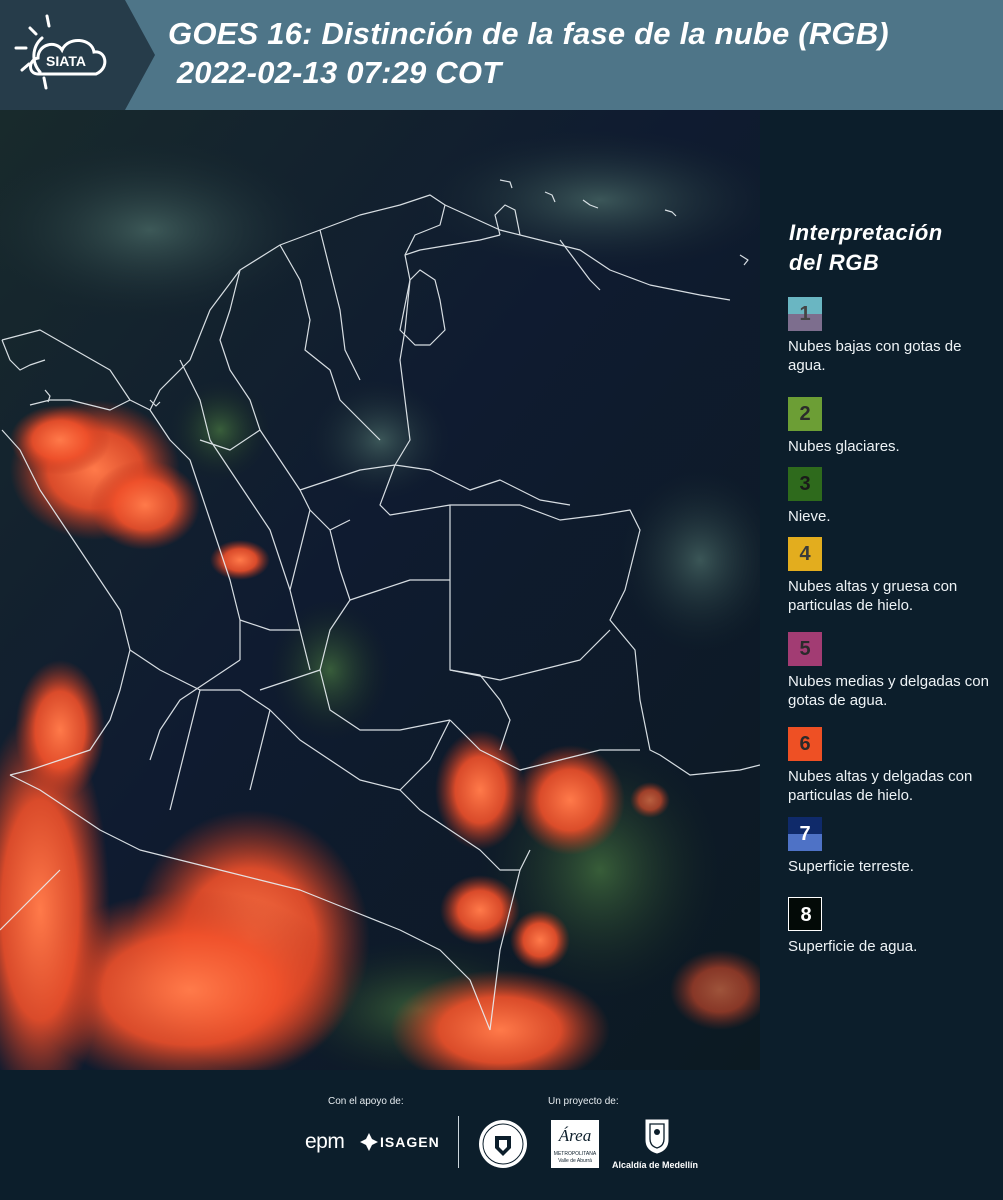 This screenshot has width=1003, height=1200. I want to click on legend-description: Superficie de agua., so click(853, 946).